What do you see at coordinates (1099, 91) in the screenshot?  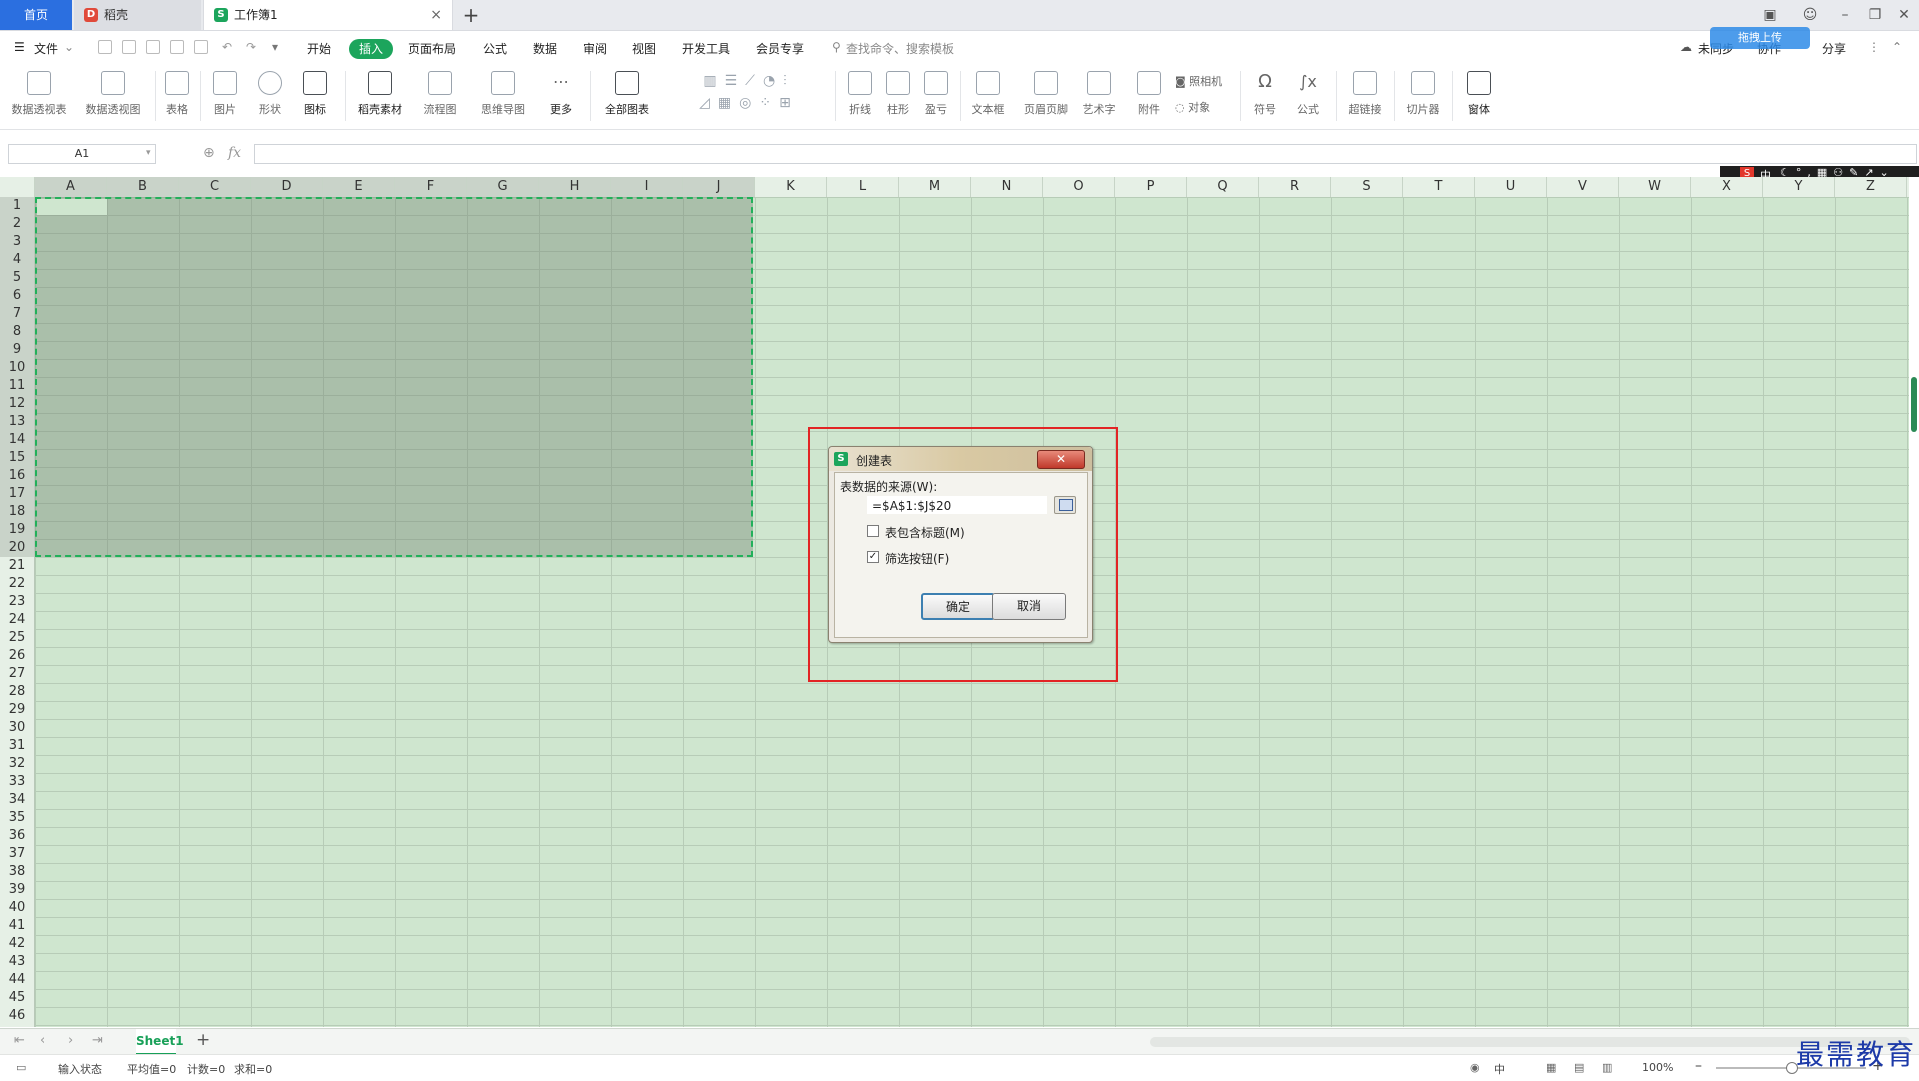 I see `wordart-button: 艺术字` at bounding box center [1099, 91].